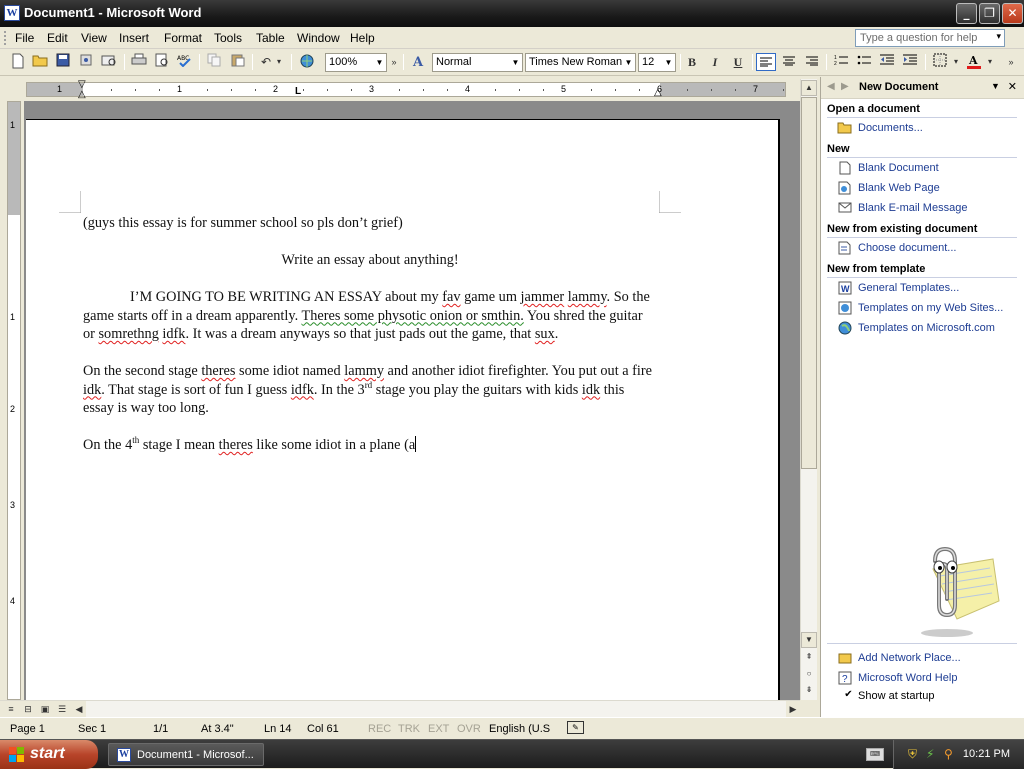 Image resolution: width=1024 pixels, height=769 pixels. Describe the element at coordinates (436, 709) in the screenshot. I see `horizontal-scroll-track` at that location.